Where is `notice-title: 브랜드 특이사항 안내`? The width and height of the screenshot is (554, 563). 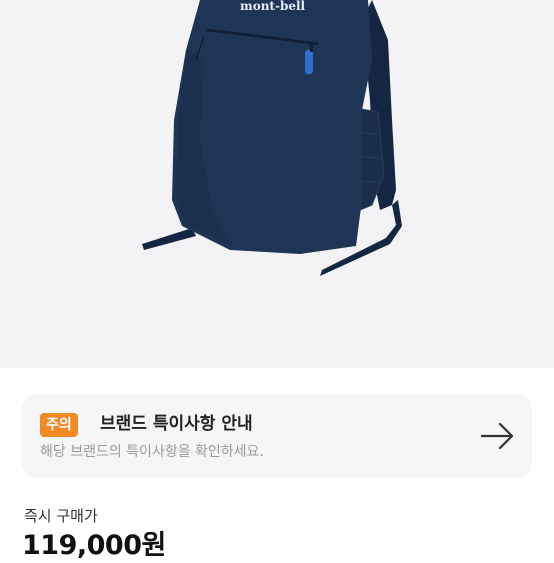 notice-title: 브랜드 특이사항 안내 is located at coordinates (176, 424).